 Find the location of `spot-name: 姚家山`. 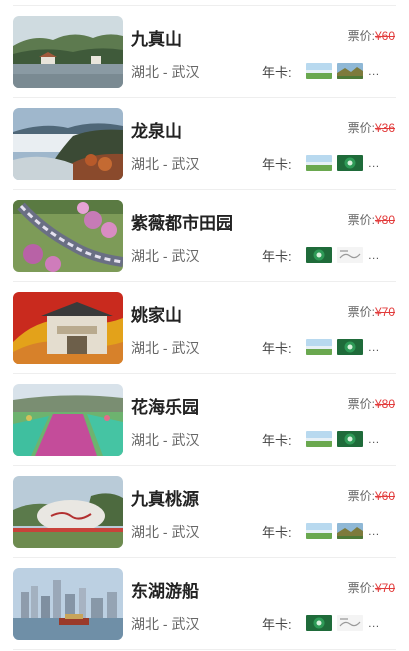

spot-name: 姚家山 is located at coordinates (156, 315).